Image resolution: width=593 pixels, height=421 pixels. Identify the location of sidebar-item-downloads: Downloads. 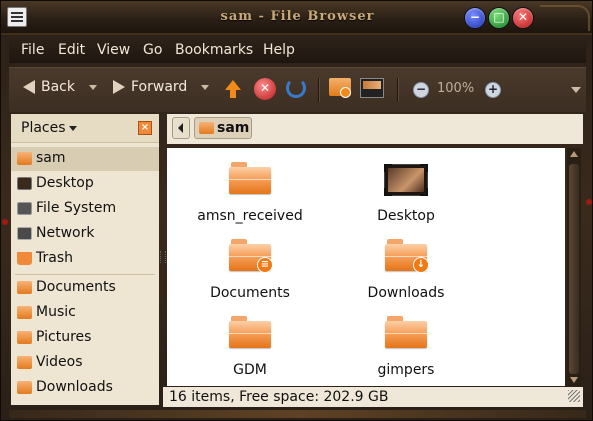
(85, 388).